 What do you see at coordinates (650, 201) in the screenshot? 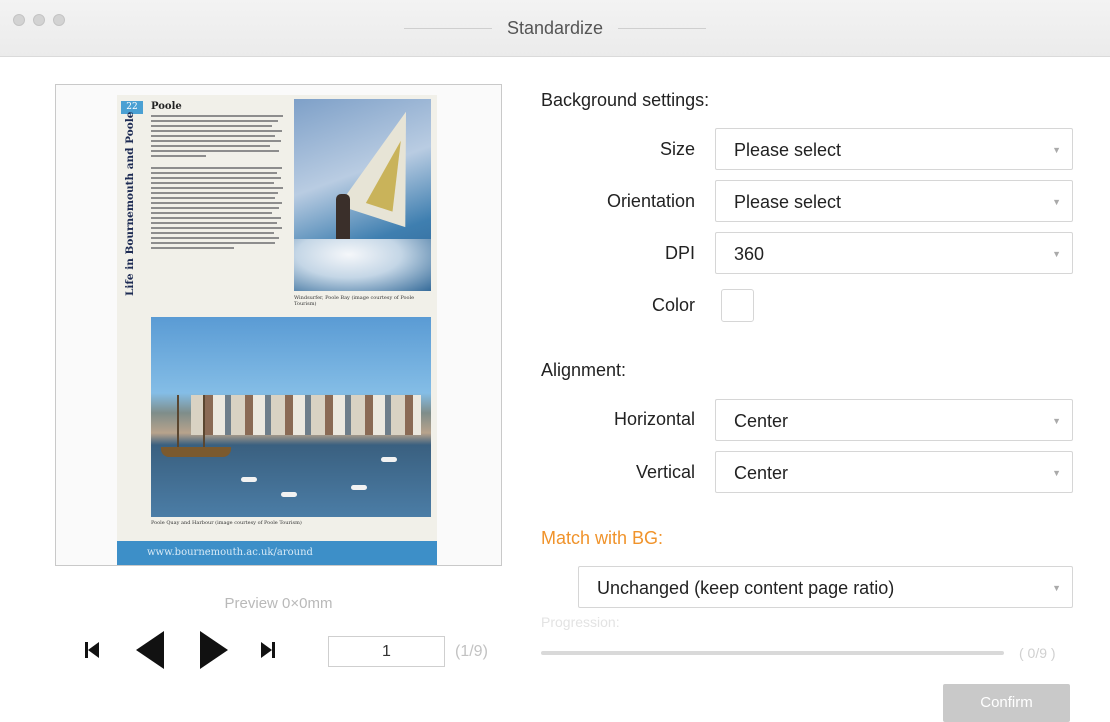
I see `orientation-label: Orientation` at bounding box center [650, 201].